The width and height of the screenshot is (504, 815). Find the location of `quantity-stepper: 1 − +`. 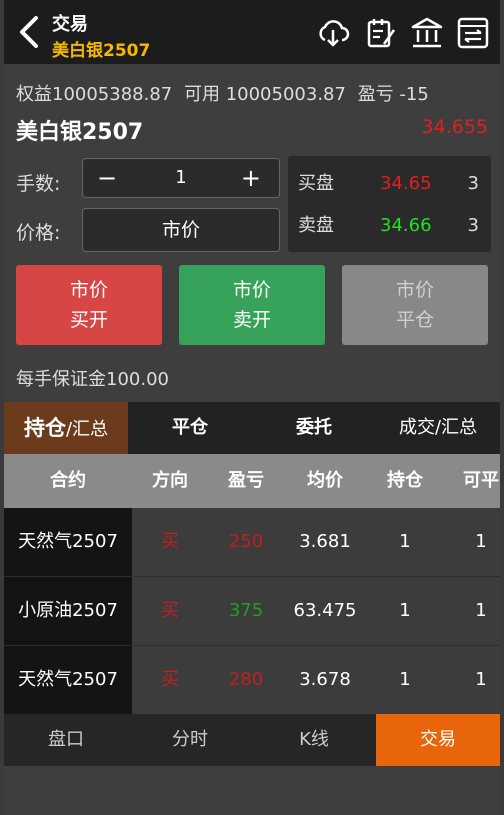

quantity-stepper: 1 − + is located at coordinates (181, 178).